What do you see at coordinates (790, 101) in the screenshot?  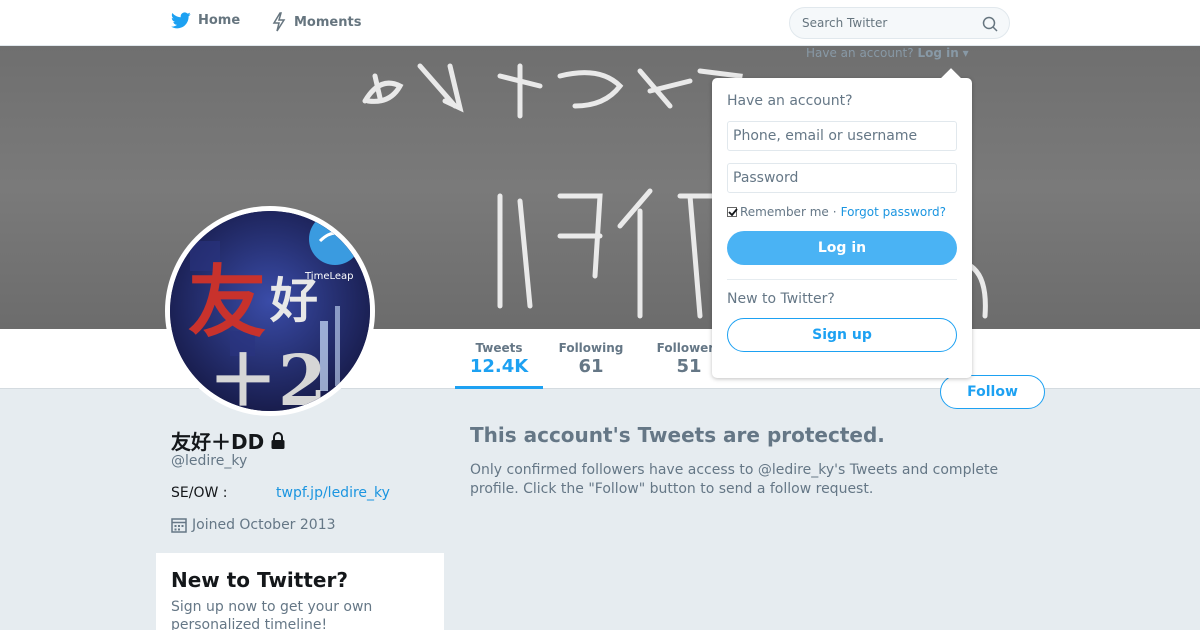 I see `login-dropdown-title: Have an account?` at bounding box center [790, 101].